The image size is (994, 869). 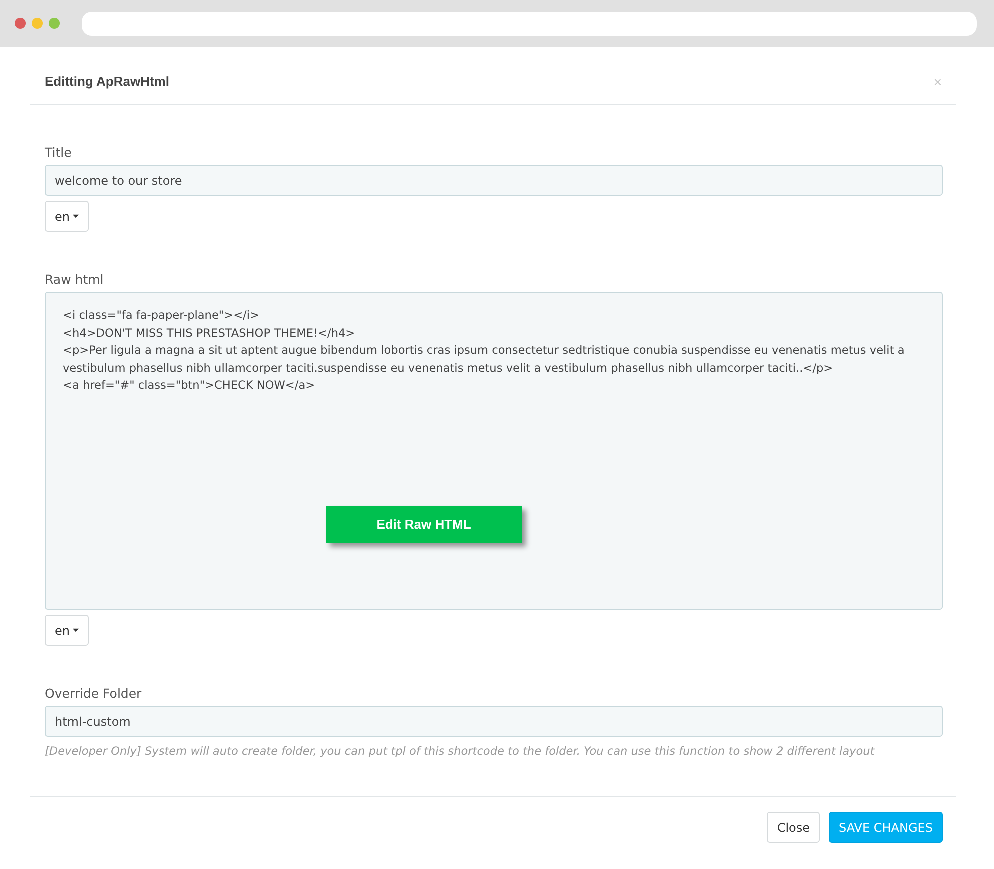 What do you see at coordinates (494, 721) in the screenshot?
I see `text-field: html-custom` at bounding box center [494, 721].